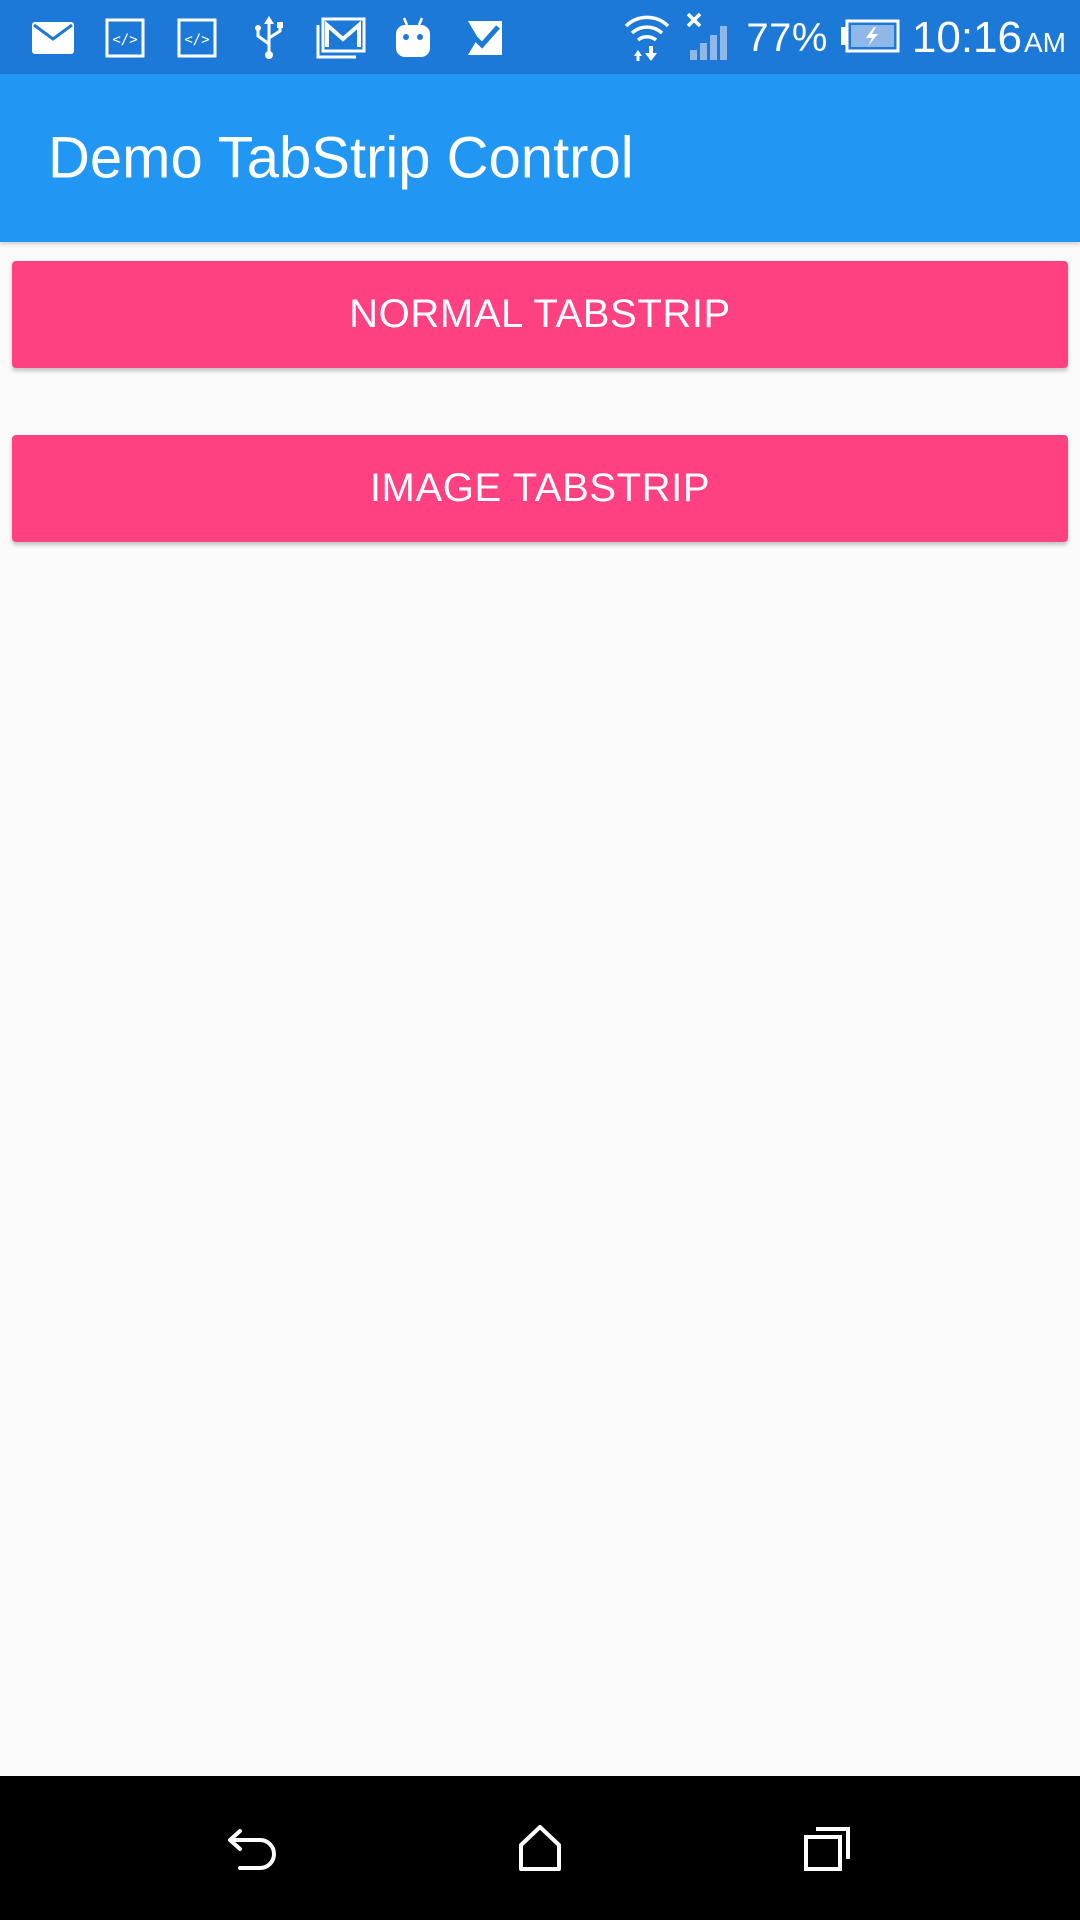  Describe the element at coordinates (341, 158) in the screenshot. I see `page-title: Demo TabStrip Control` at that location.